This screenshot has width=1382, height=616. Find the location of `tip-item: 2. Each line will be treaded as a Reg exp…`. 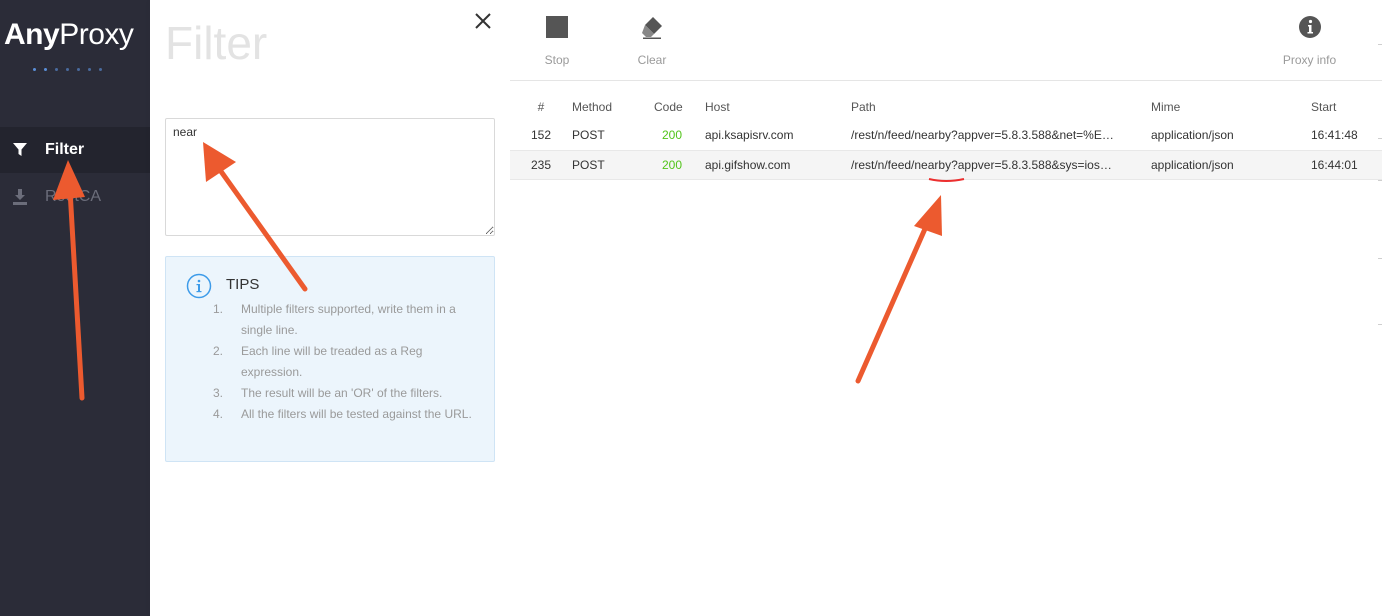

tip-item: 2. Each line will be treaded as a Reg exp… is located at coordinates (318, 361).